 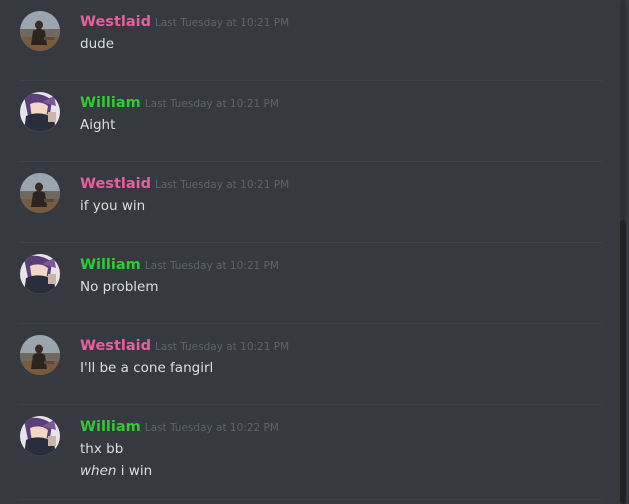 I want to click on message-content: thx bb when i win, so click(x=116, y=460).